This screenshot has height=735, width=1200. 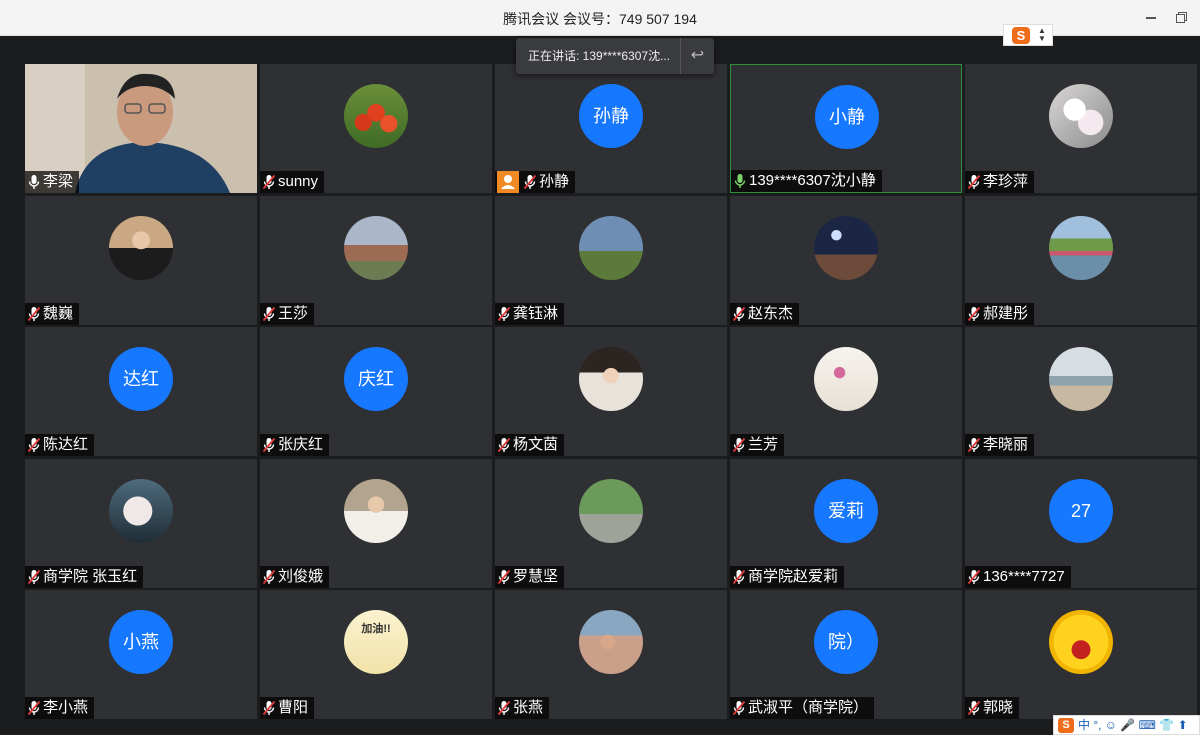 What do you see at coordinates (1081, 128) in the screenshot?
I see `participant-tile: 李珍萍` at bounding box center [1081, 128].